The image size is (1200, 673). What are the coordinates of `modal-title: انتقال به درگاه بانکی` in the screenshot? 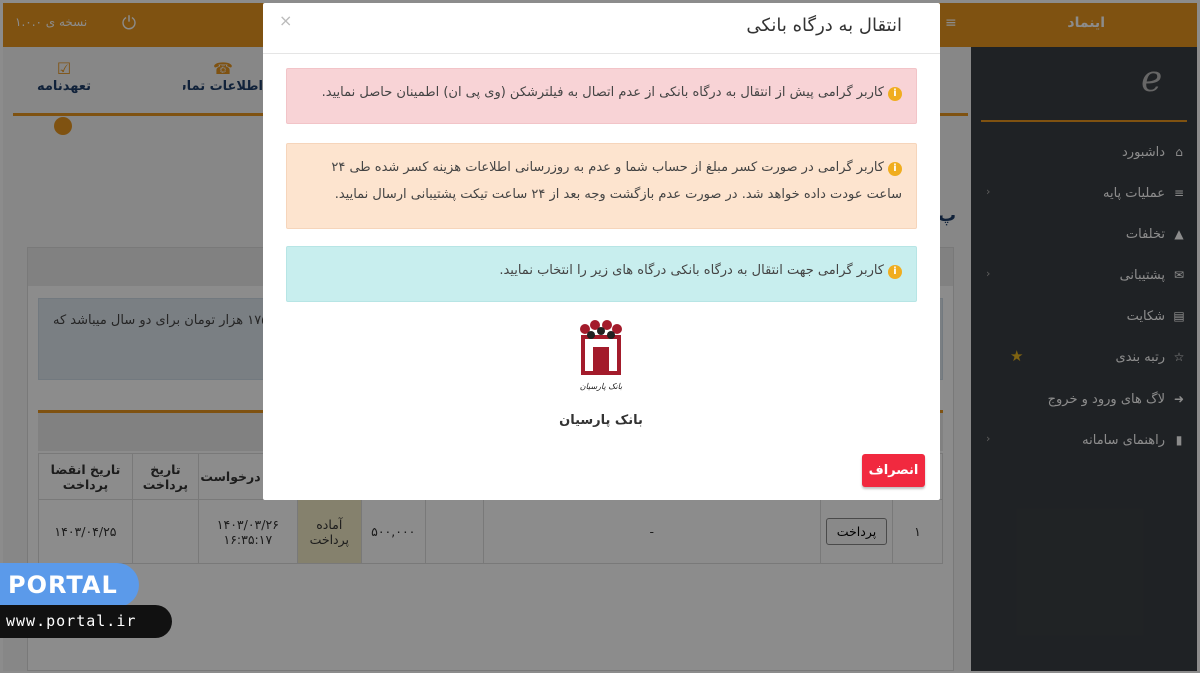 It's located at (824, 25).